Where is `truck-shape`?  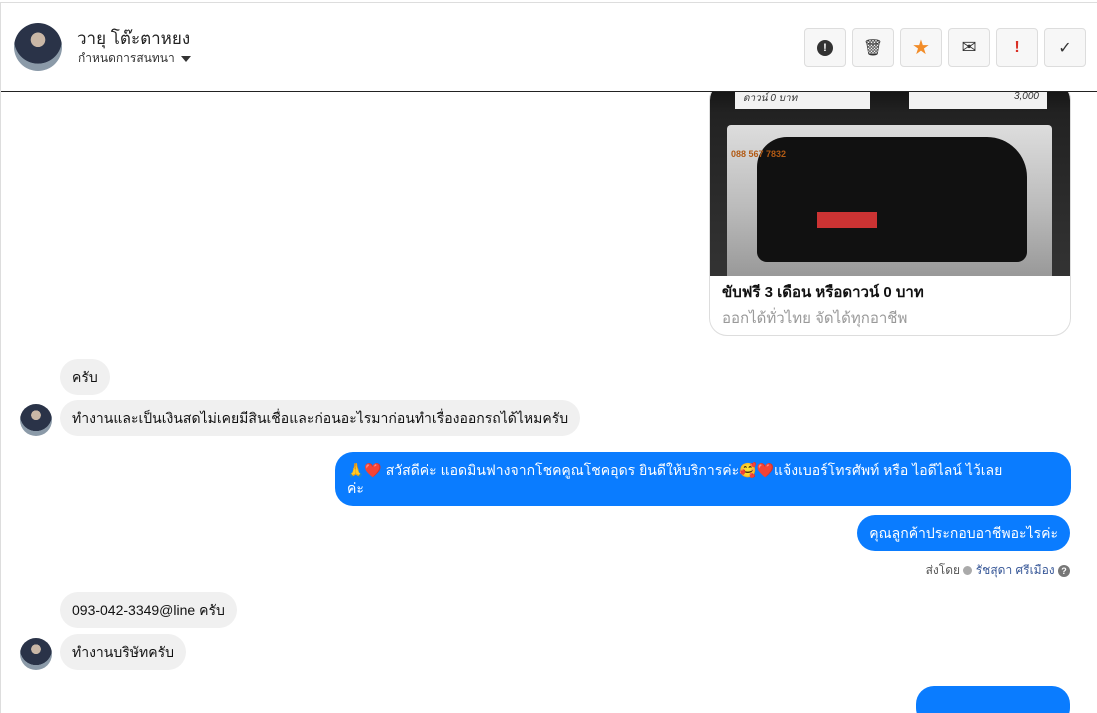
truck-shape is located at coordinates (892, 199).